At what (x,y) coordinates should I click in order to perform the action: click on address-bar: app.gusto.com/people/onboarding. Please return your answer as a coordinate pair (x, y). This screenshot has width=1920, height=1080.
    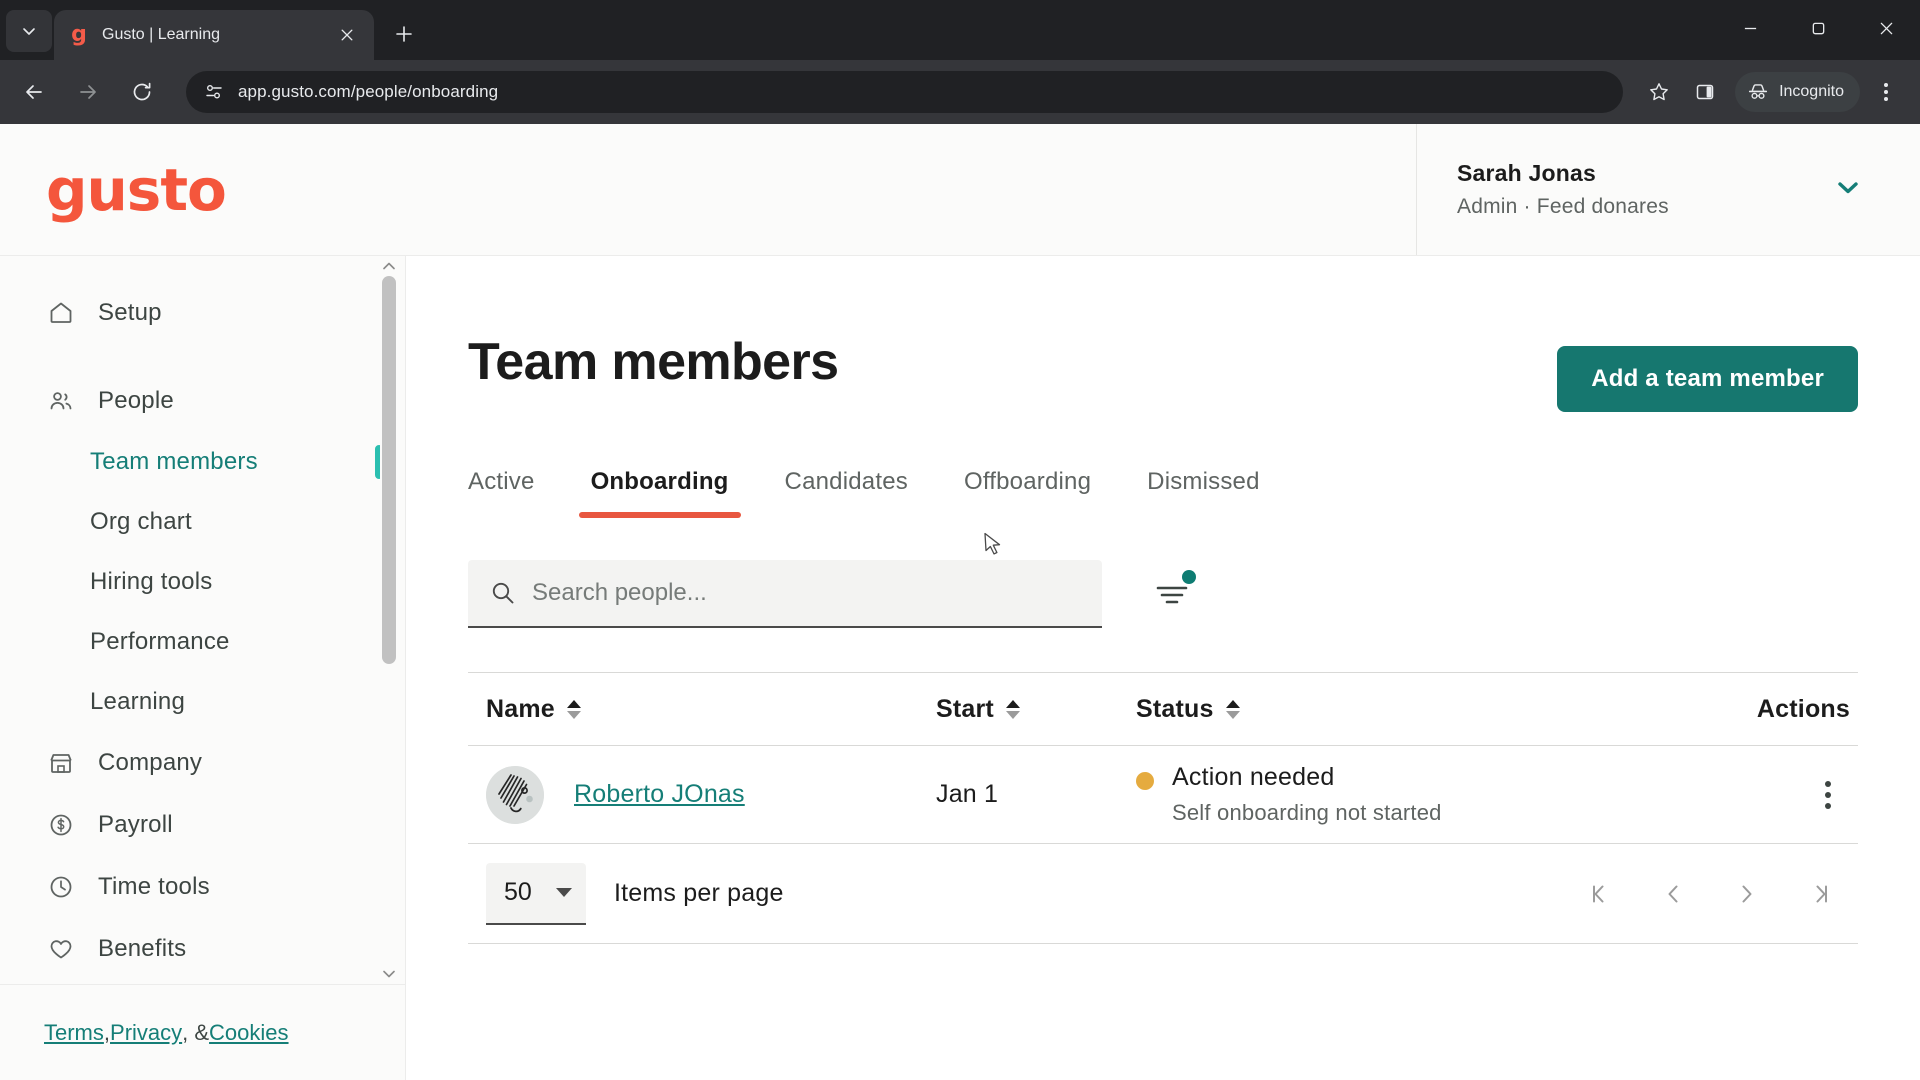
    Looking at the image, I should click on (905, 92).